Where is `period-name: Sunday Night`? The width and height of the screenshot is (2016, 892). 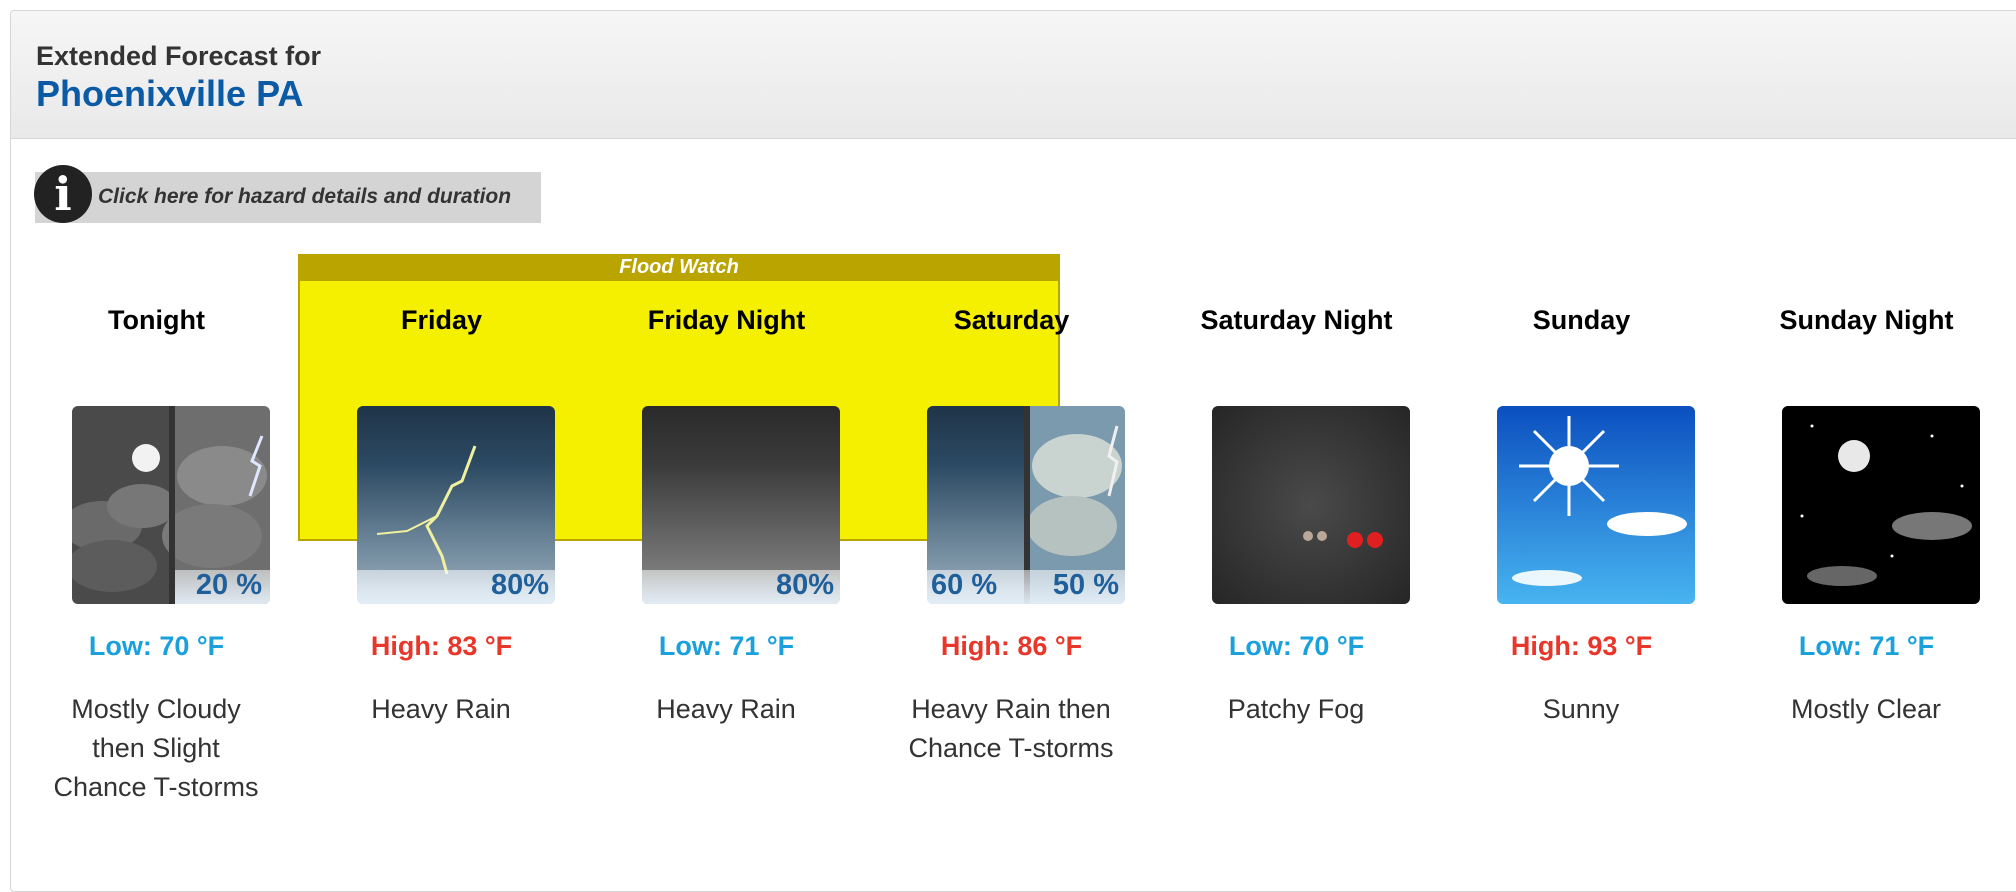 period-name: Sunday Night is located at coordinates (1866, 320).